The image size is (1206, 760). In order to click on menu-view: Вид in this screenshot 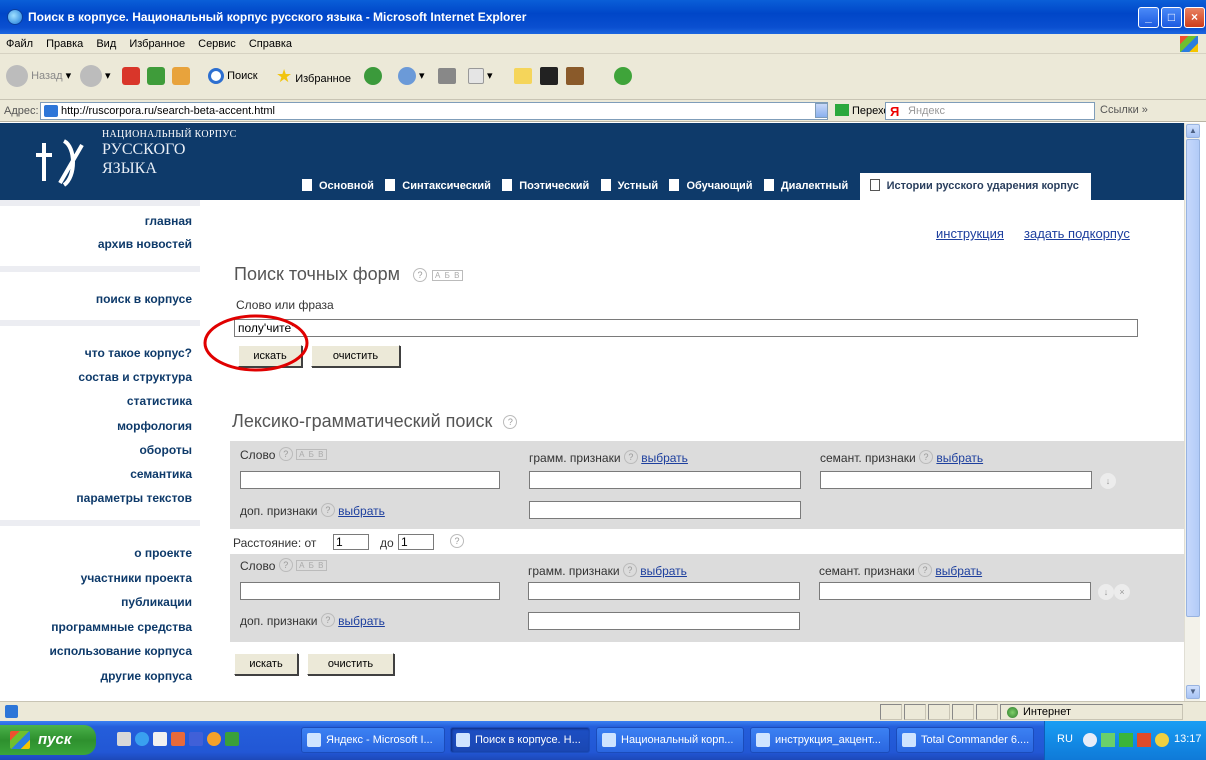, I will do `click(105, 42)`.